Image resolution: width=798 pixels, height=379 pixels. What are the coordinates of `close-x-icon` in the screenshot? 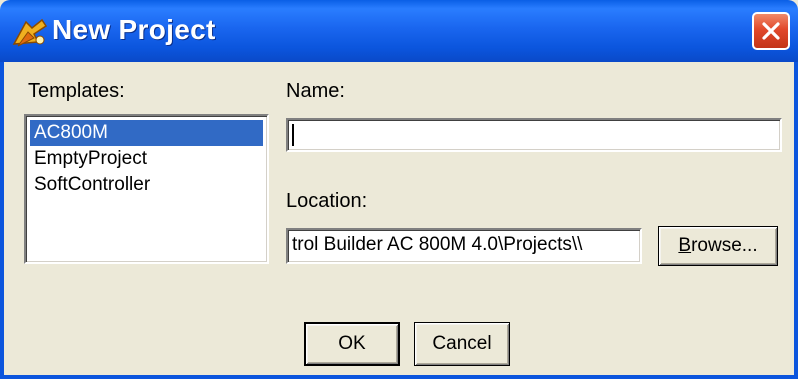 It's located at (771, 31).